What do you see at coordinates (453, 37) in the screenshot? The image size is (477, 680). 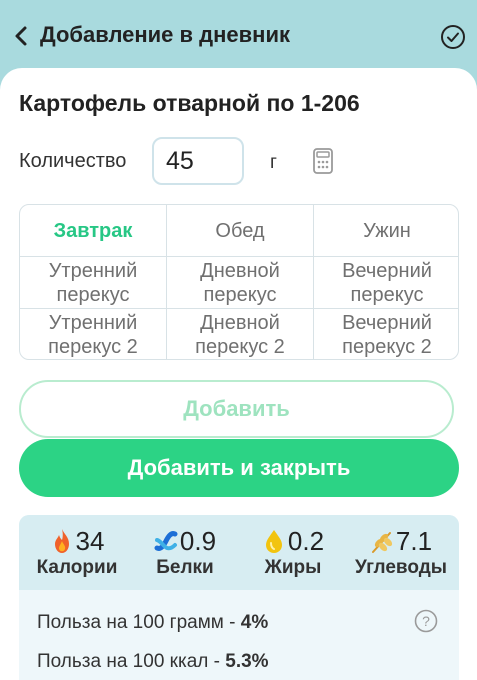 I see `check-circle-icon` at bounding box center [453, 37].